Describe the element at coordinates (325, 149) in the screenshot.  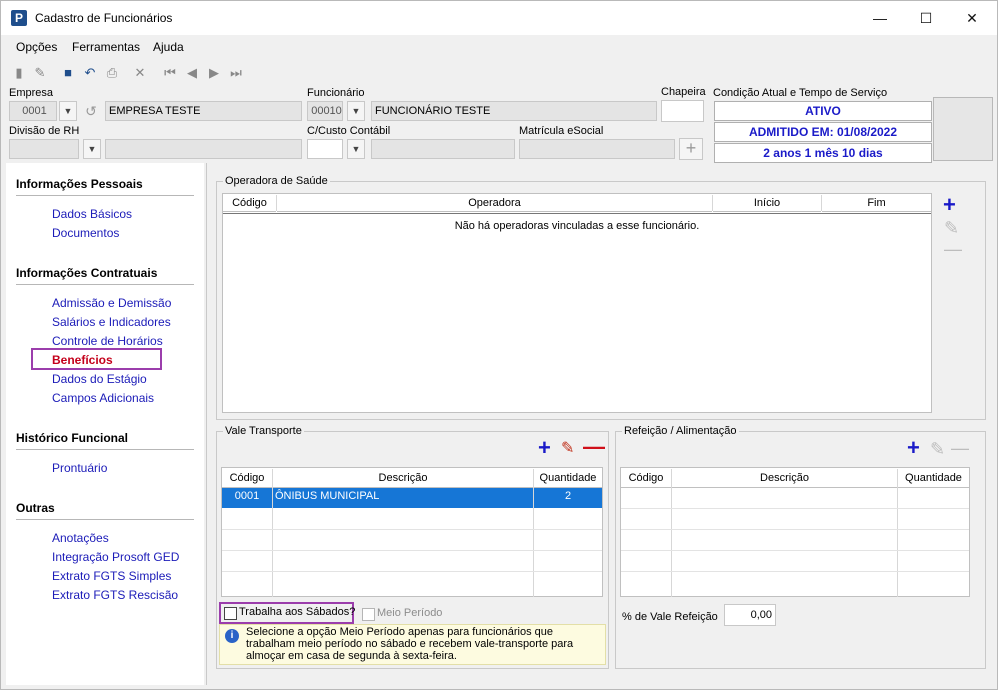
I see `custo-code-field` at that location.